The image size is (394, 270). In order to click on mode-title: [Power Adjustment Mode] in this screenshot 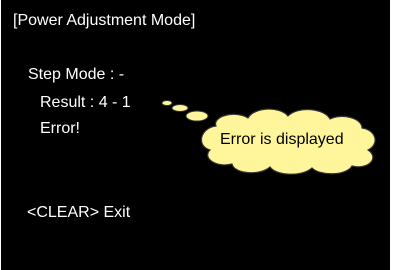, I will do `click(104, 20)`.